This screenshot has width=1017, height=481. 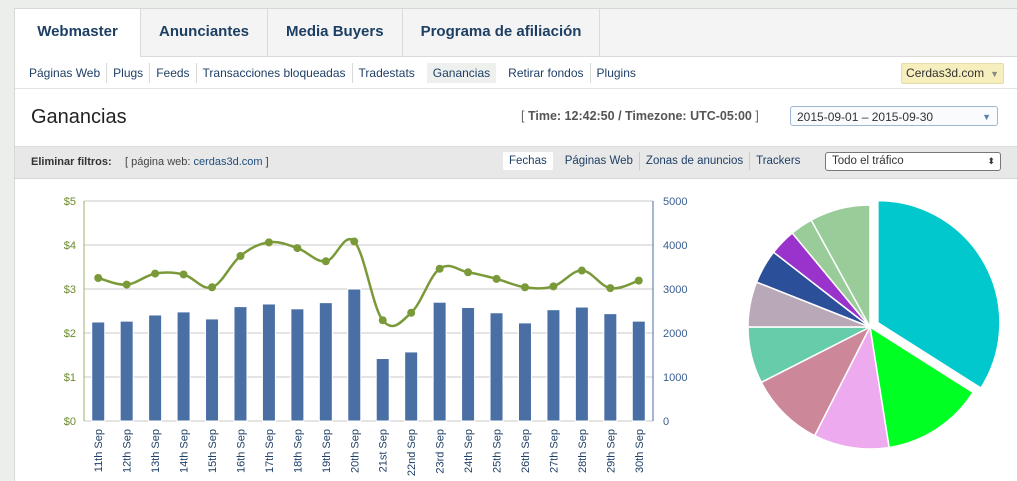 I want to click on domain-select: Cerdas3d.com ▼, so click(x=952, y=73).